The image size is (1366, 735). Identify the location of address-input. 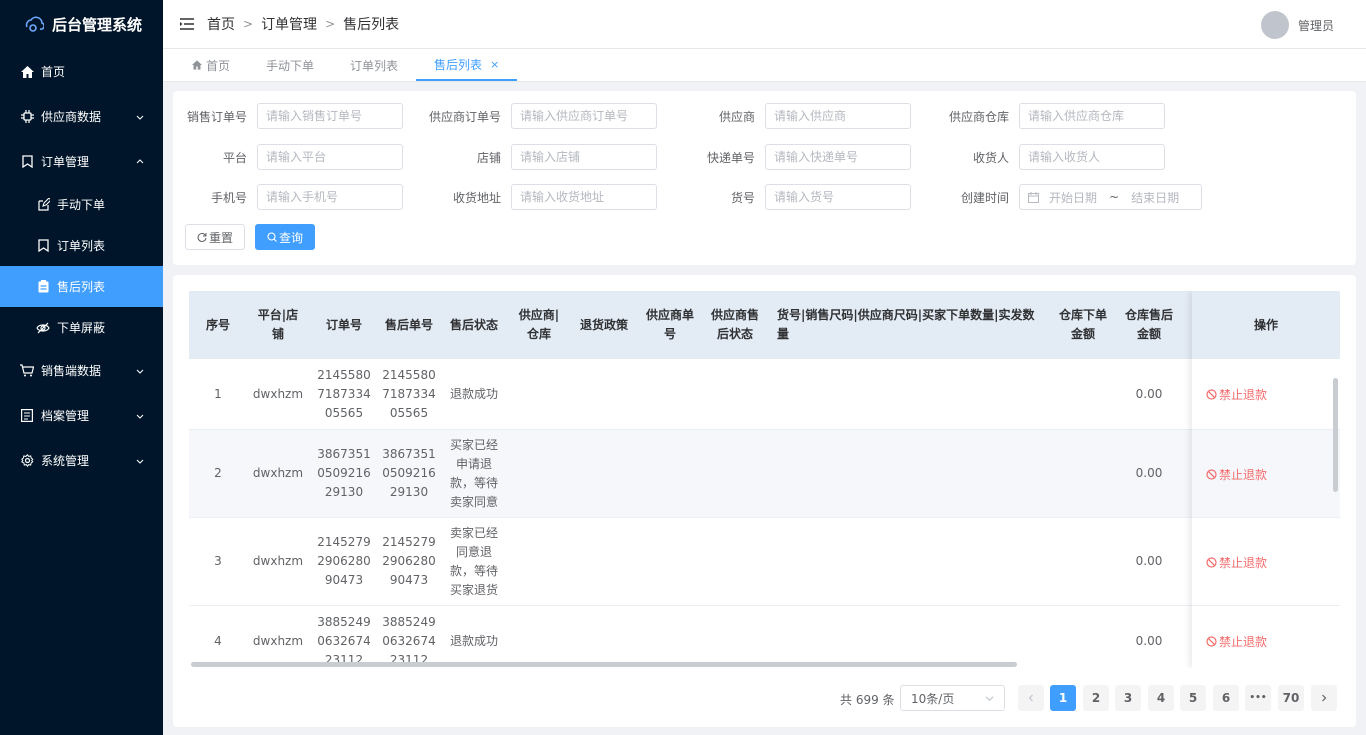
(584, 197).